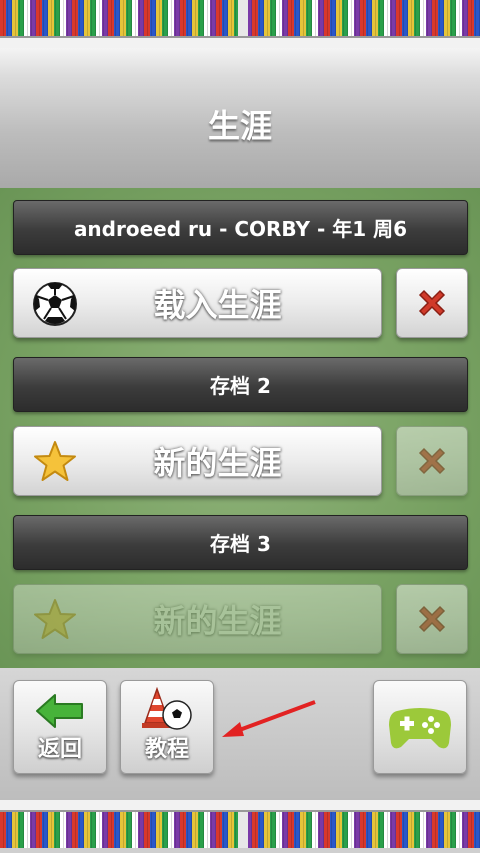 Image resolution: width=480 pixels, height=853 pixels. I want to click on tutorial-label: 教程, so click(166, 749).